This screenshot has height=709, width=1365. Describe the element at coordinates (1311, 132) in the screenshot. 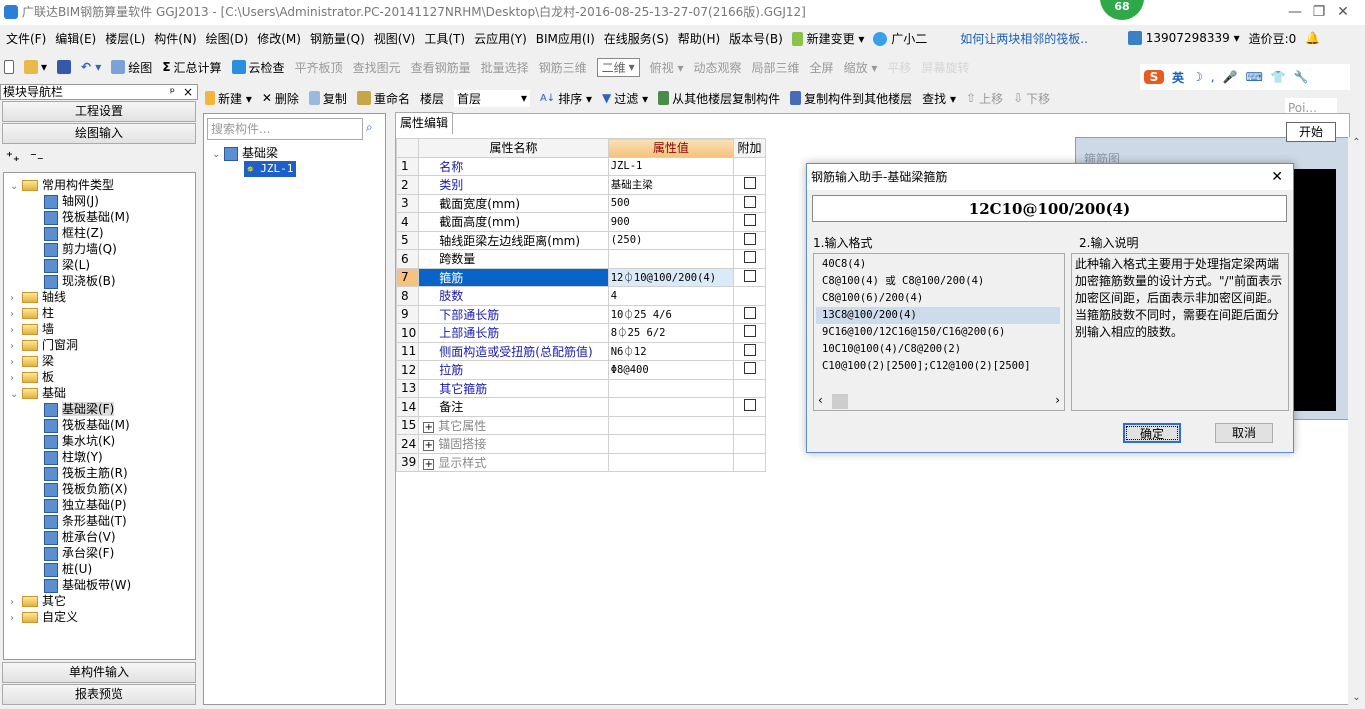

I see `start-button: 开始` at that location.